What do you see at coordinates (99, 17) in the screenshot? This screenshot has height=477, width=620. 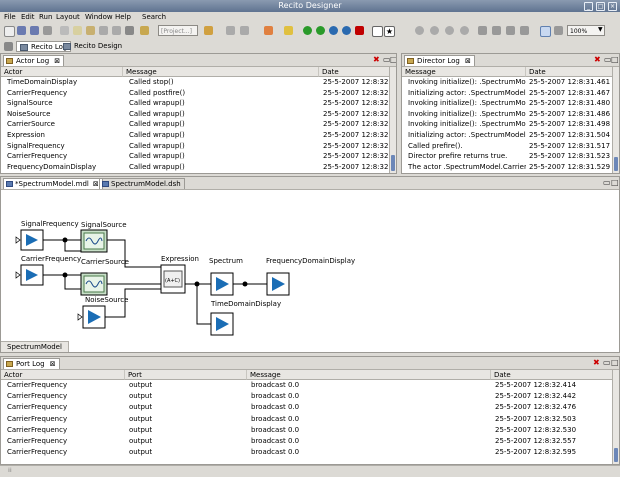 I see `menu-window: Window` at bounding box center [99, 17].